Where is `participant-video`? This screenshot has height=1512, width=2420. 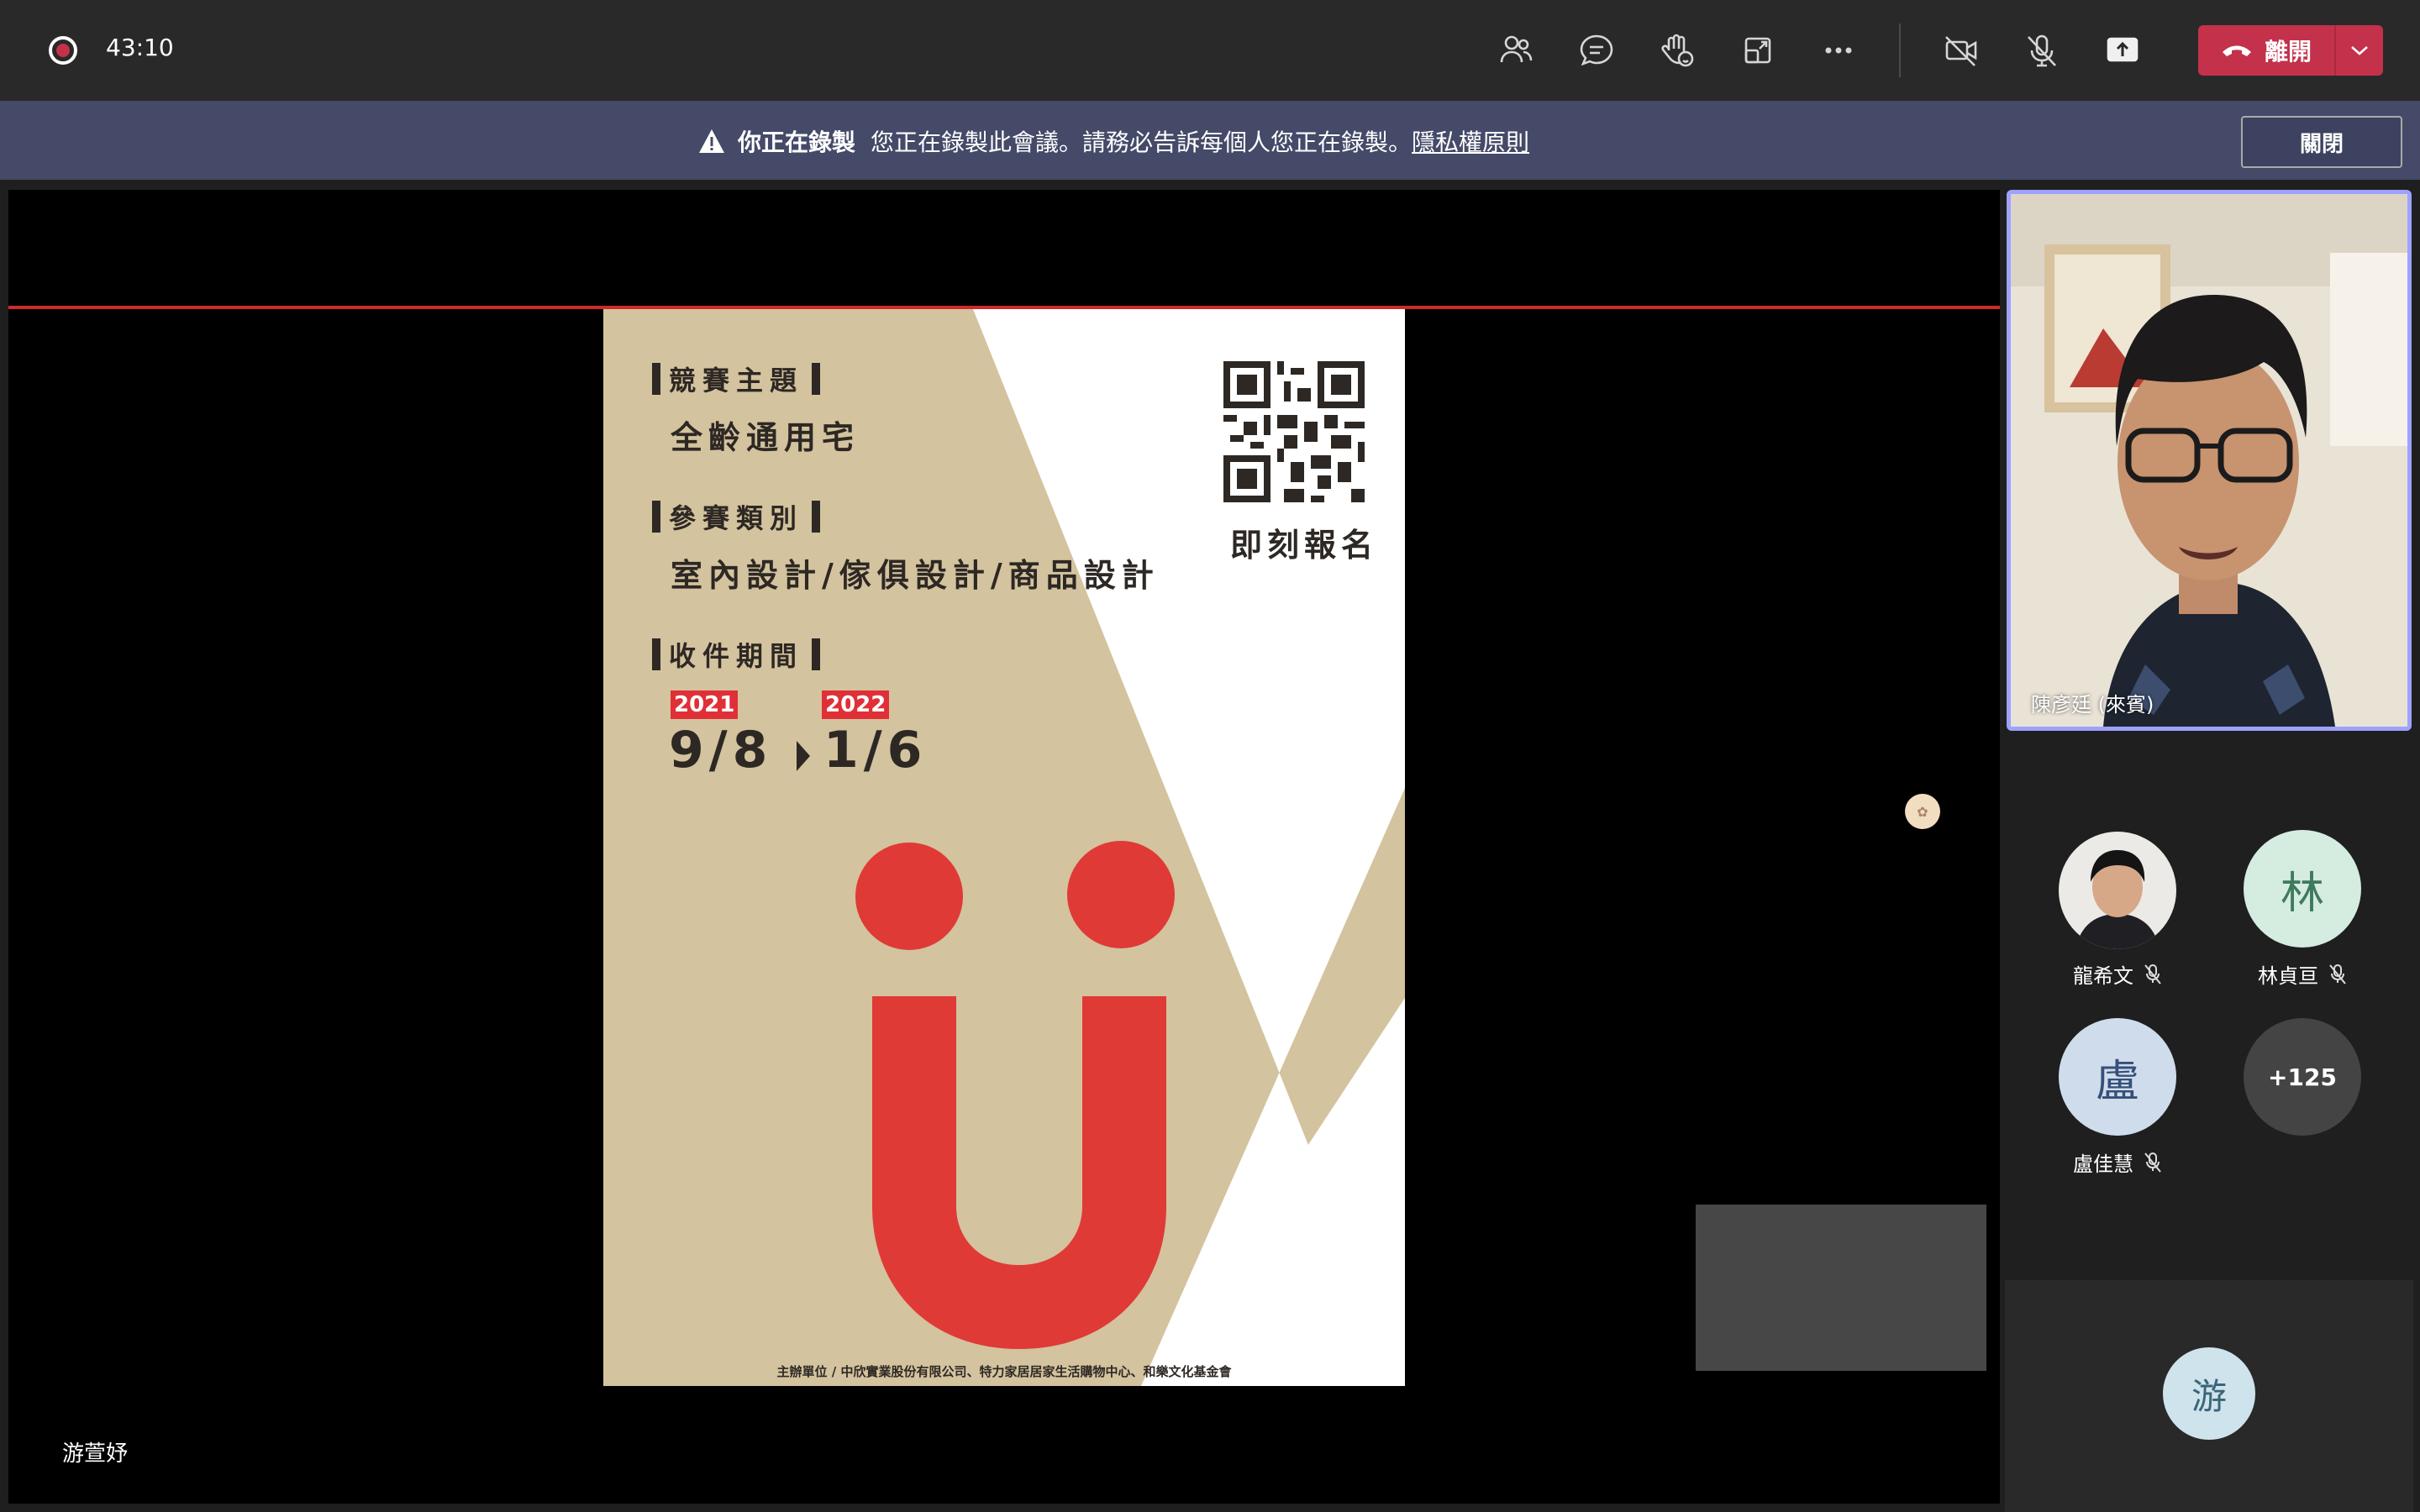 participant-video is located at coordinates (2209, 460).